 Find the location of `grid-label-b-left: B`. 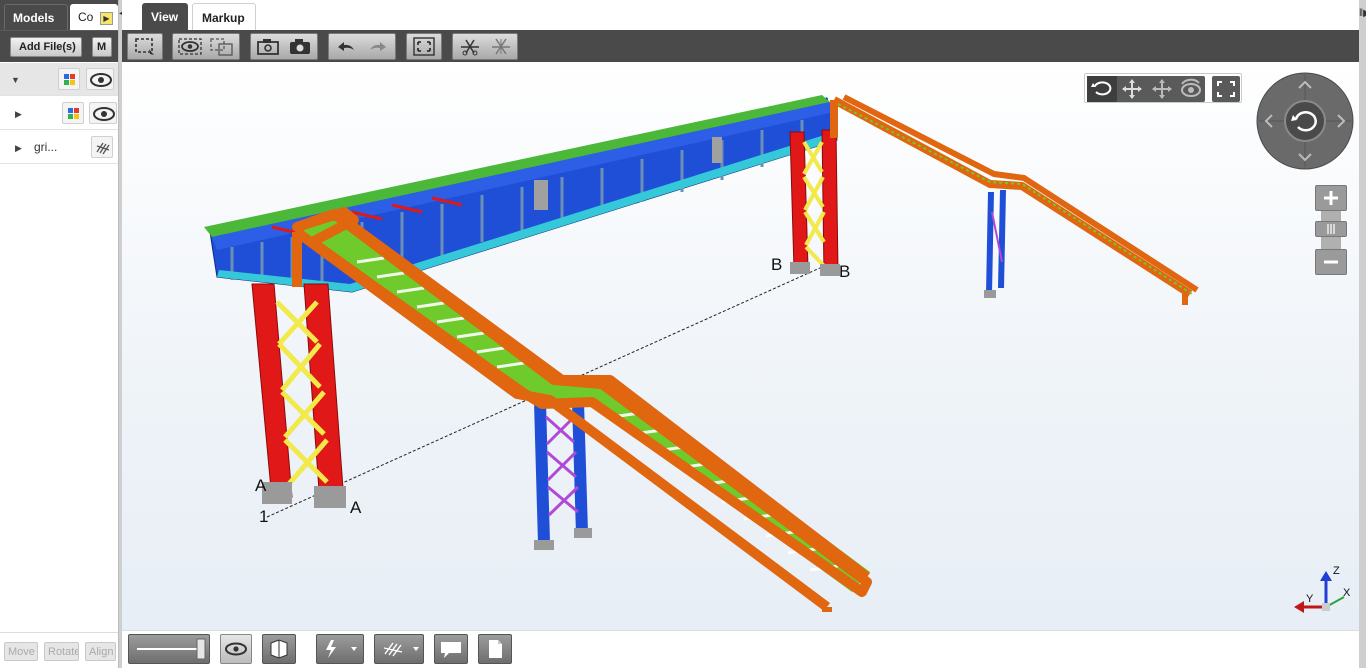

grid-label-b-left: B is located at coordinates (777, 264).